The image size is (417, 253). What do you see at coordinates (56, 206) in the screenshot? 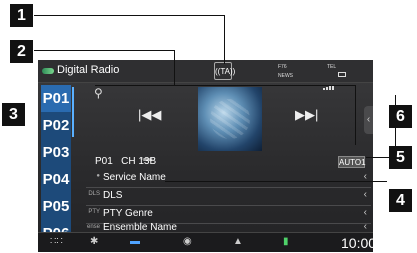
I see `preset-button-p05: P05` at bounding box center [56, 206].